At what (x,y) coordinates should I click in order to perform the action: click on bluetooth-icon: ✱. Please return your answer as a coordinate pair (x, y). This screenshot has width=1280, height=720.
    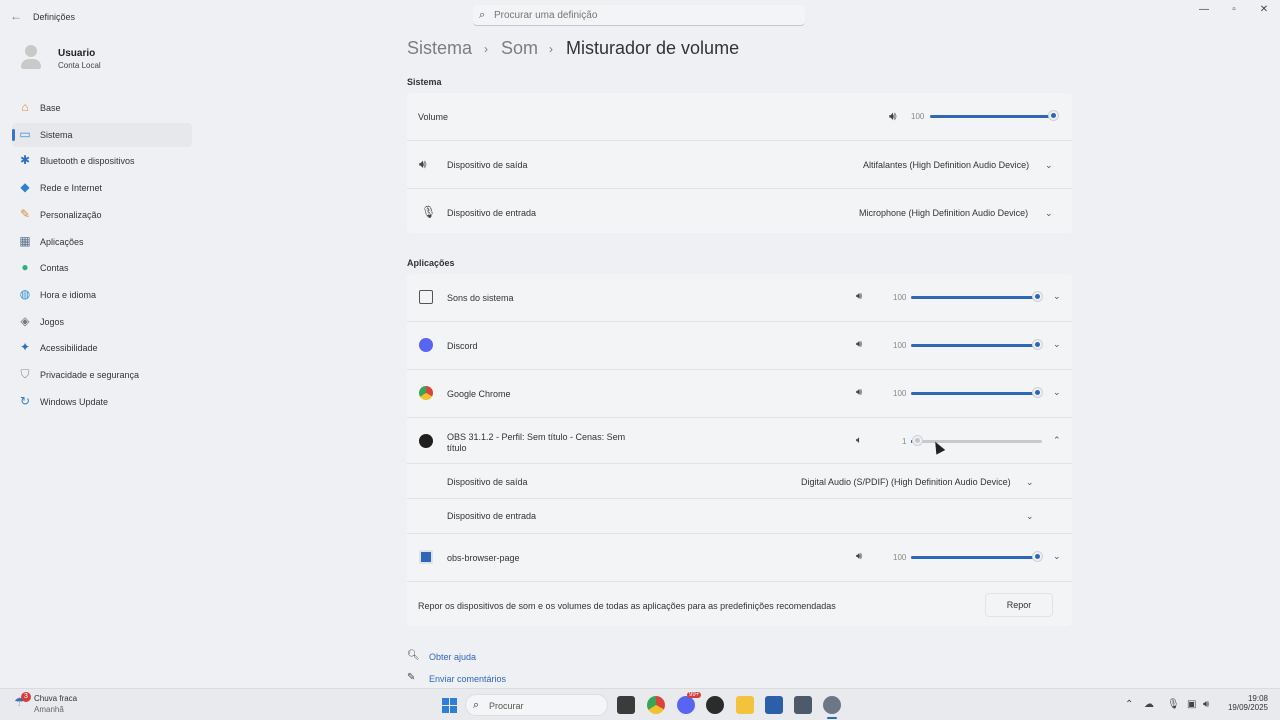
    Looking at the image, I should click on (25, 160).